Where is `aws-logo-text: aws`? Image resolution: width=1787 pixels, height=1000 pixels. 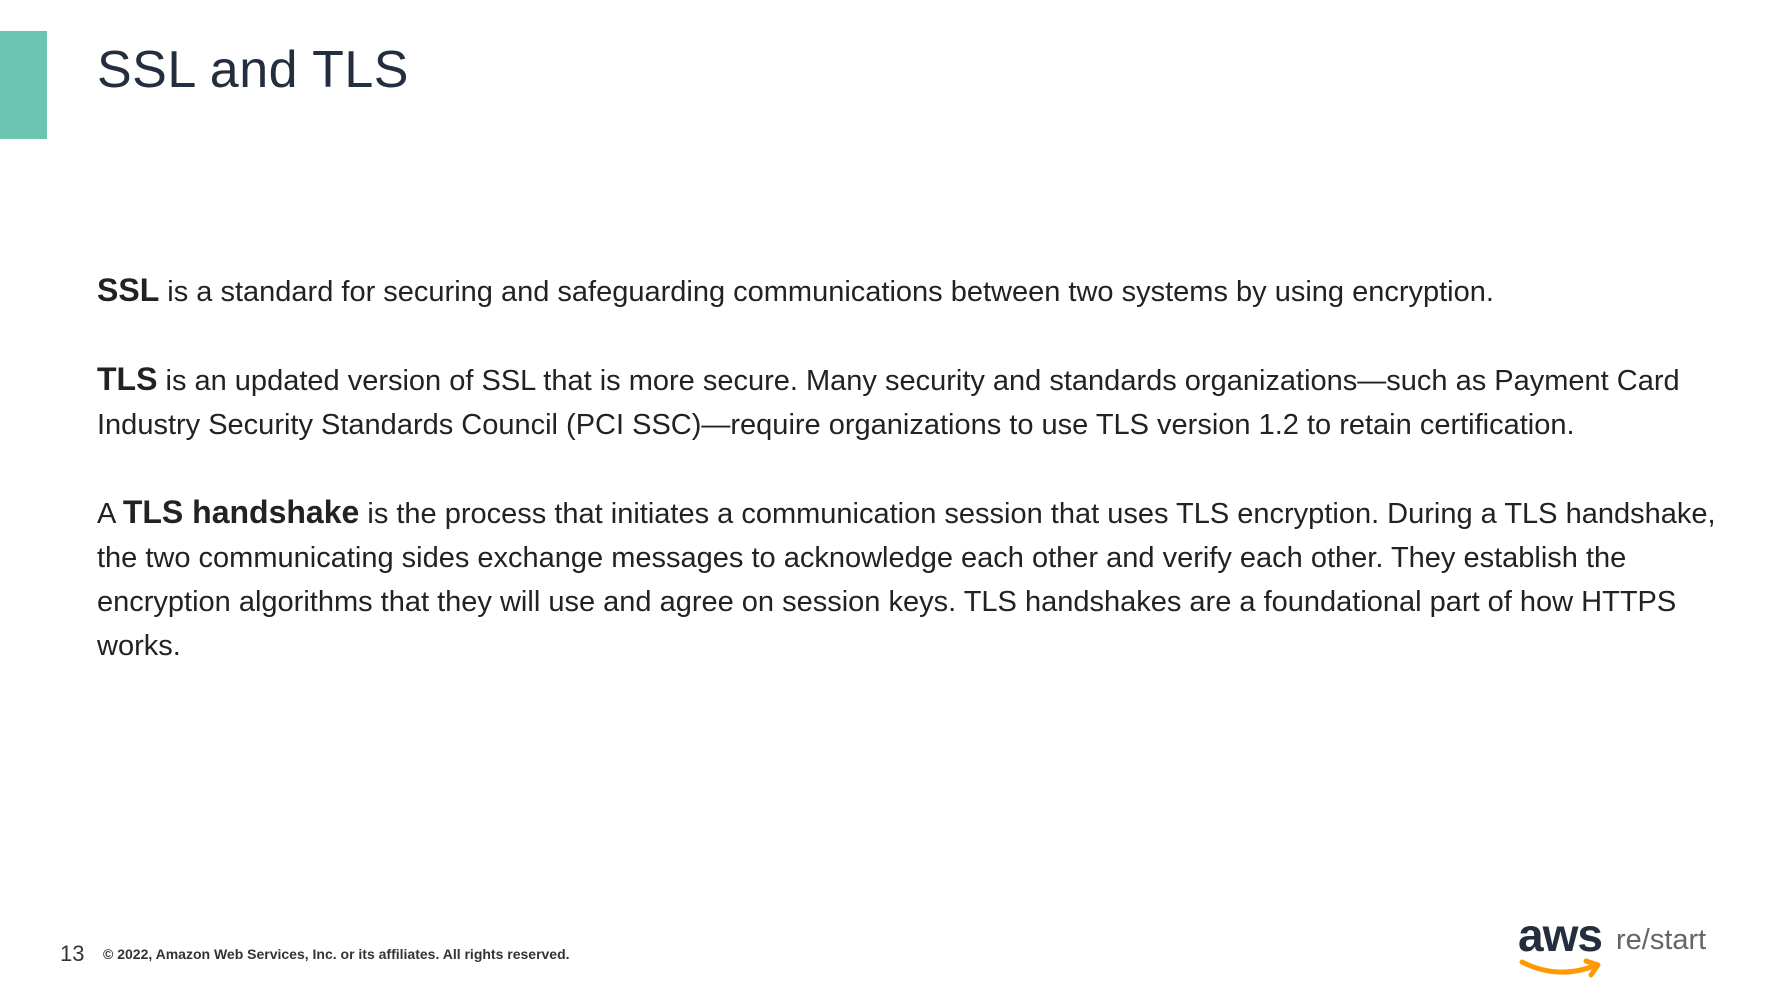 aws-logo-text: aws is located at coordinates (1560, 935).